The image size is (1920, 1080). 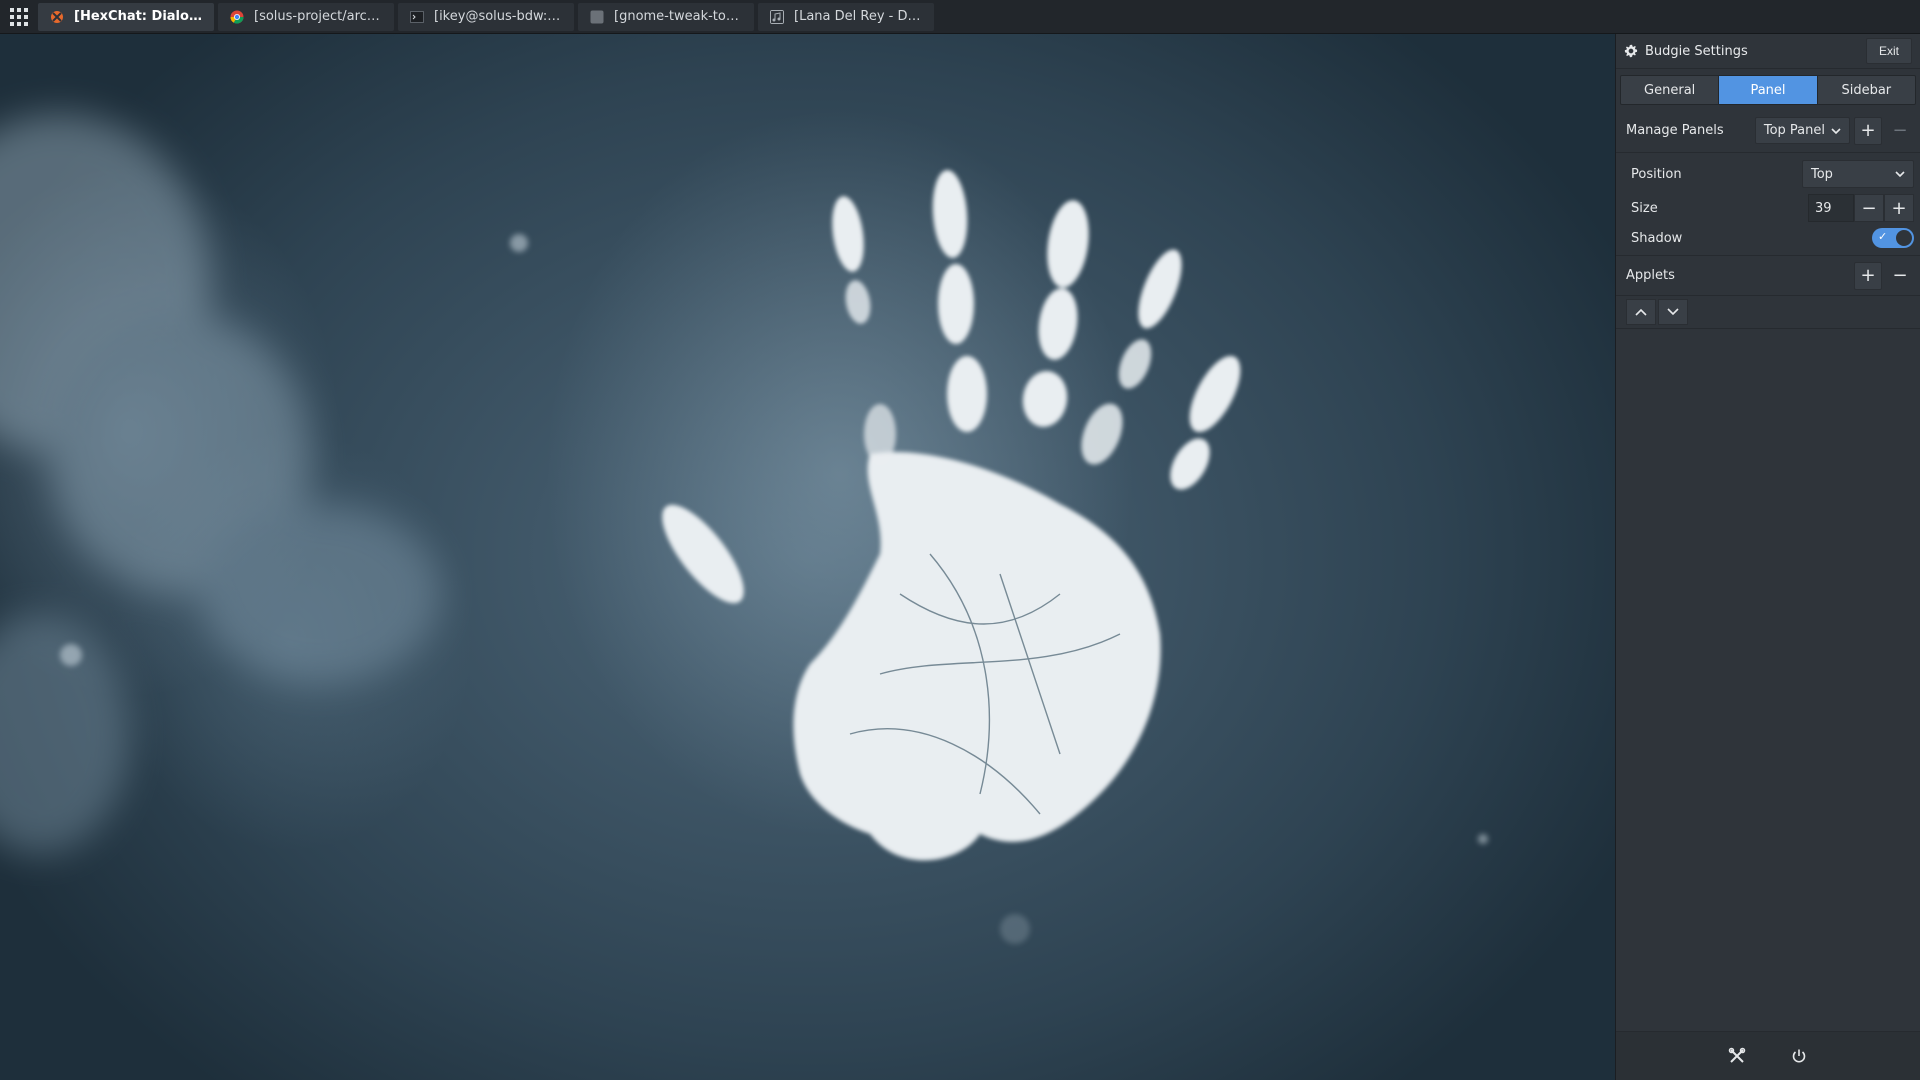 What do you see at coordinates (1768, 312) in the screenshot?
I see `applet-order-row` at bounding box center [1768, 312].